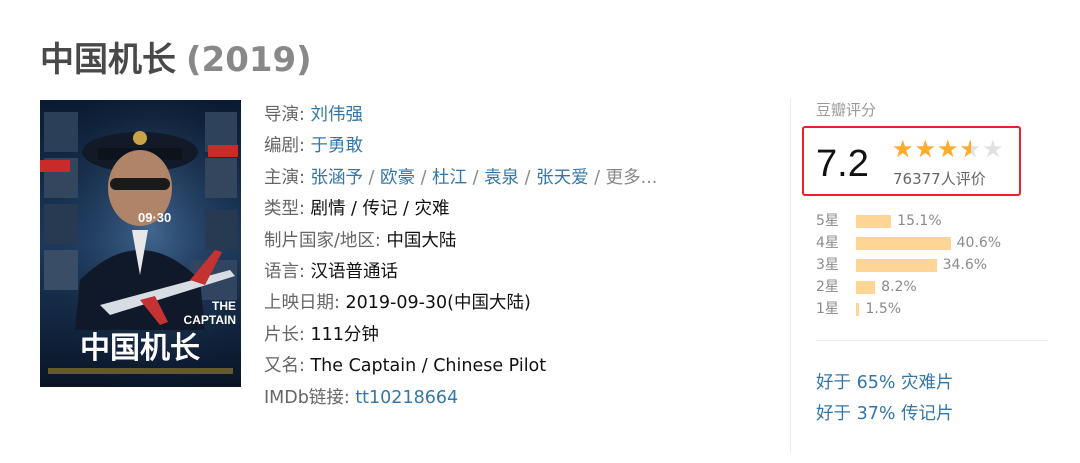 Image resolution: width=1080 pixels, height=463 pixels. I want to click on rating-row: 2星 8.2%, so click(931, 287).